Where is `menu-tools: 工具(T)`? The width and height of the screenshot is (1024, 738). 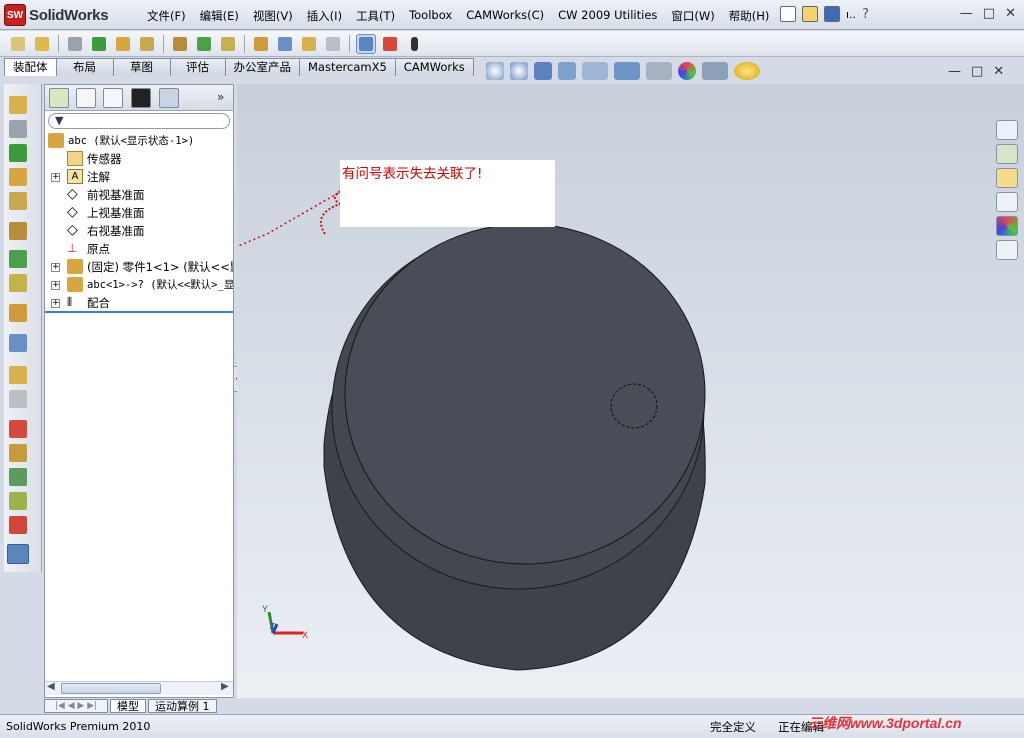 menu-tools: 工具(T) is located at coordinates (375, 16).